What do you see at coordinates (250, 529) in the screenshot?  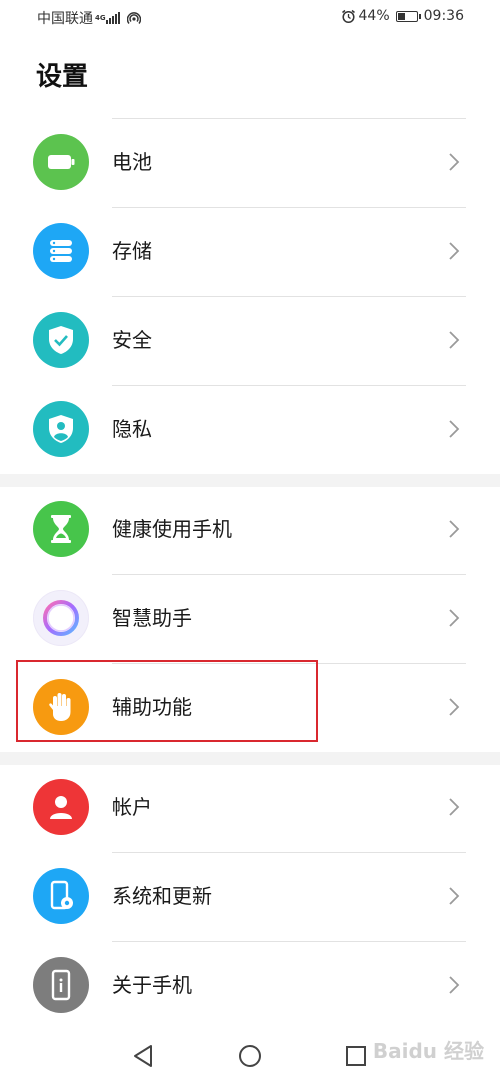 I see `settings-item-digital-balance: 健康使用手机` at bounding box center [250, 529].